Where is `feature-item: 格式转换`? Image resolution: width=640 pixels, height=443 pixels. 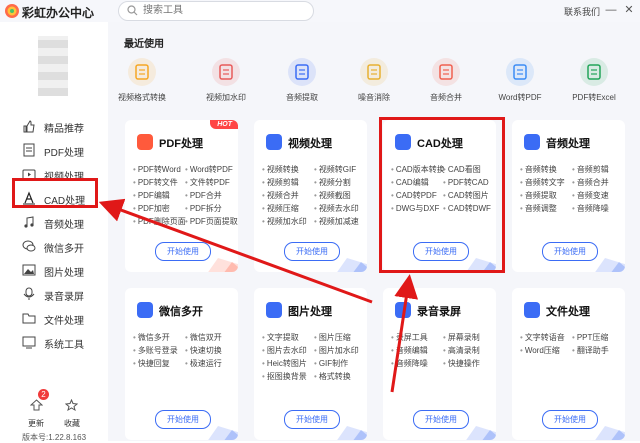 feature-item: 格式转换 is located at coordinates (340, 377).